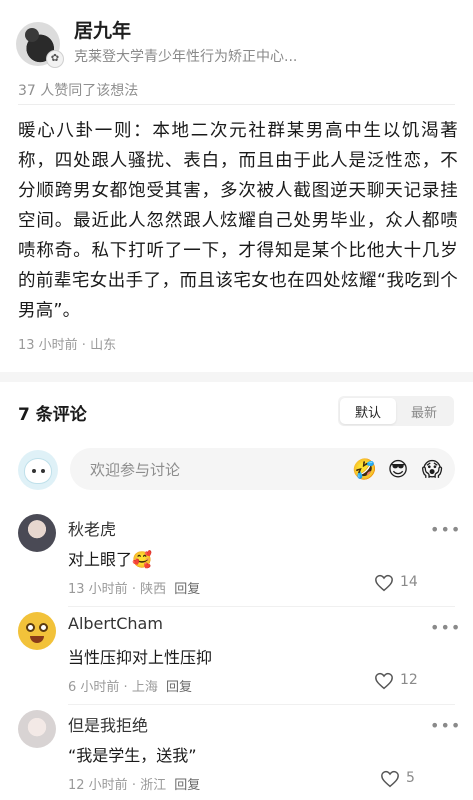 The image size is (473, 800). Describe the element at coordinates (67, 345) in the screenshot. I see `post-meta: 13 小时前 · 山东` at that location.